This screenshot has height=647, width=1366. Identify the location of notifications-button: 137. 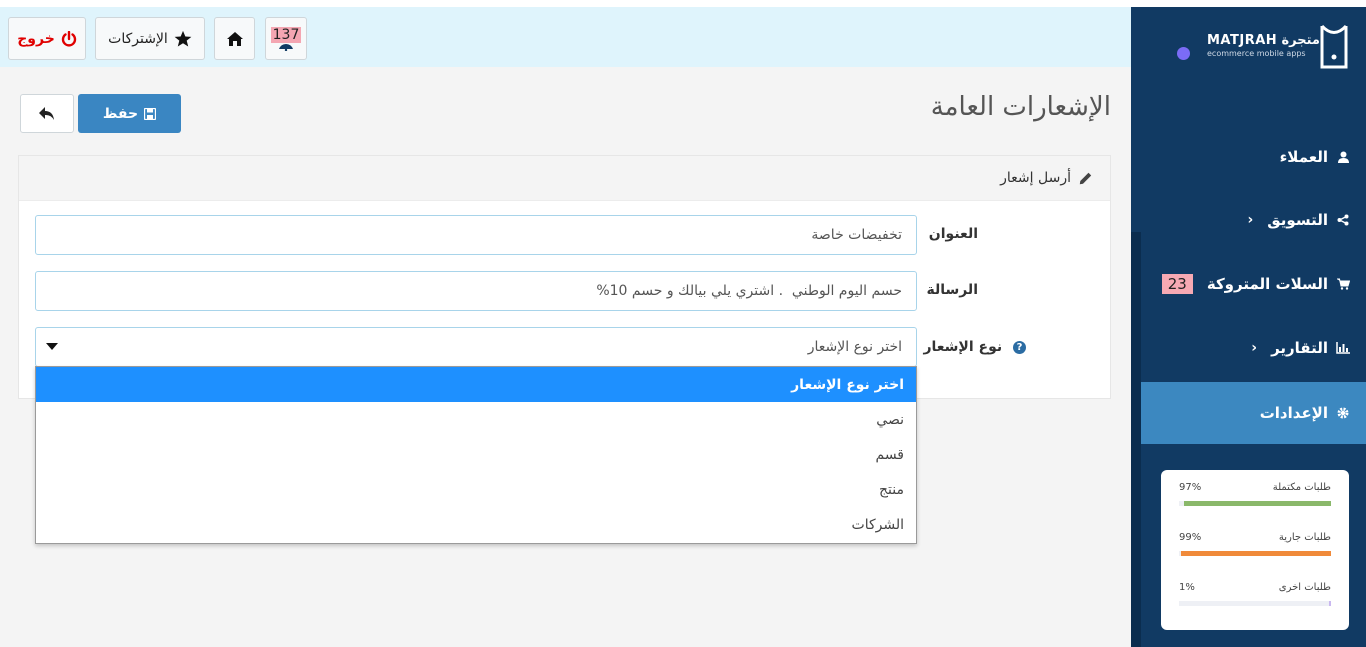
(286, 38).